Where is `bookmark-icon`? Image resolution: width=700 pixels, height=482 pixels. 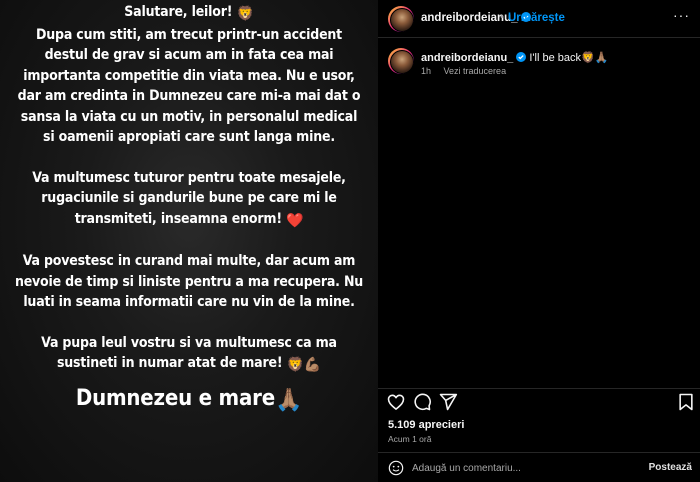 bookmark-icon is located at coordinates (686, 402).